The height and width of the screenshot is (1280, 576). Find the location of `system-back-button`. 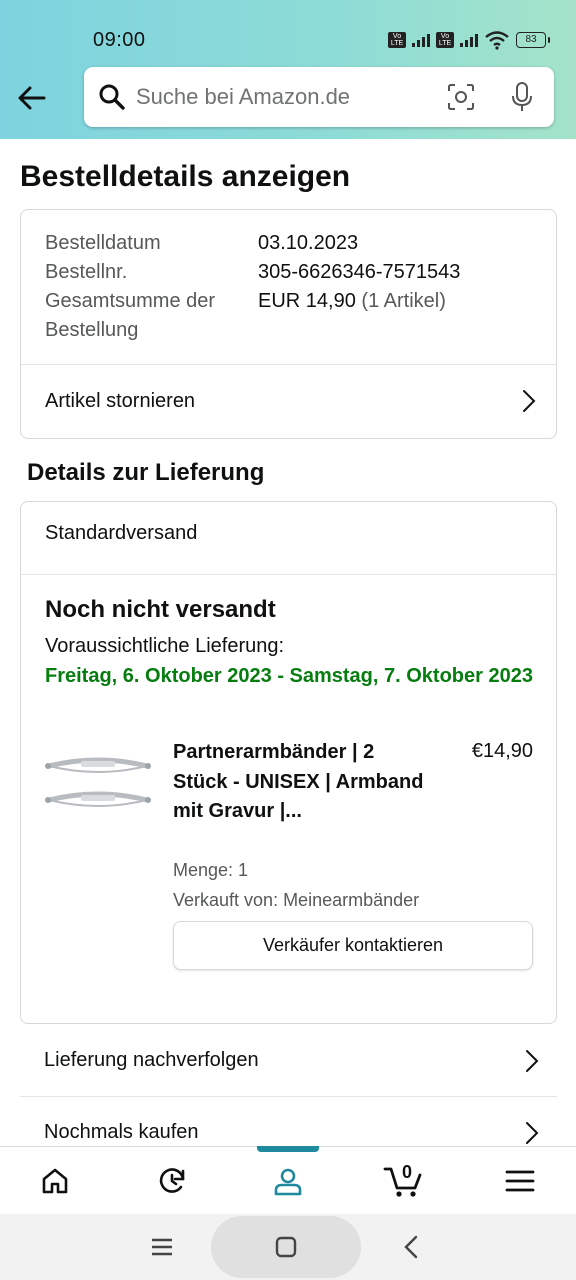

system-back-button is located at coordinates (411, 1247).